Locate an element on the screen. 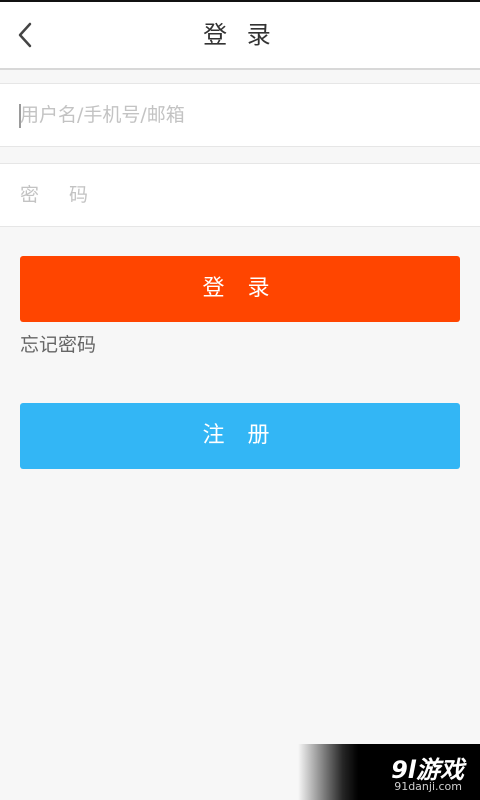 The height and width of the screenshot is (800, 480). username-input is located at coordinates (240, 115).